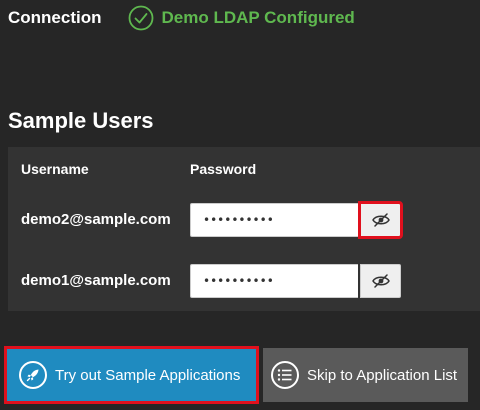 This screenshot has width=480, height=410. Describe the element at coordinates (55, 169) in the screenshot. I see `username-column-header: Username` at that location.